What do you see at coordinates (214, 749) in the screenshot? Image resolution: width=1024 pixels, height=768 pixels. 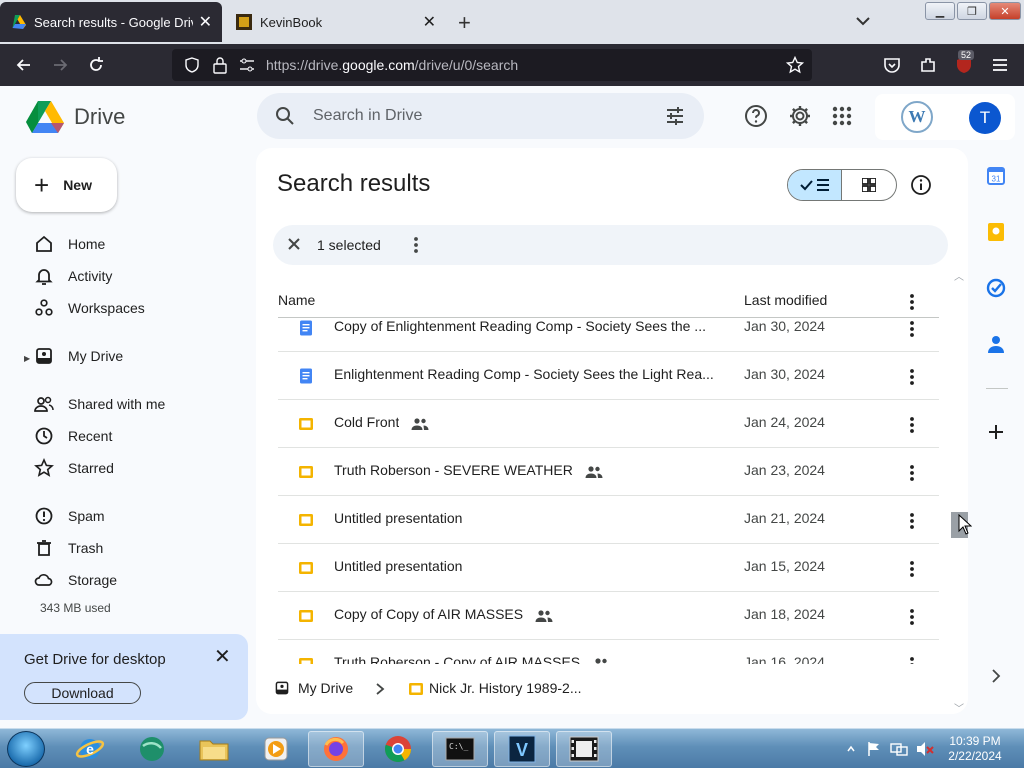 I see `taskbar-explorer` at bounding box center [214, 749].